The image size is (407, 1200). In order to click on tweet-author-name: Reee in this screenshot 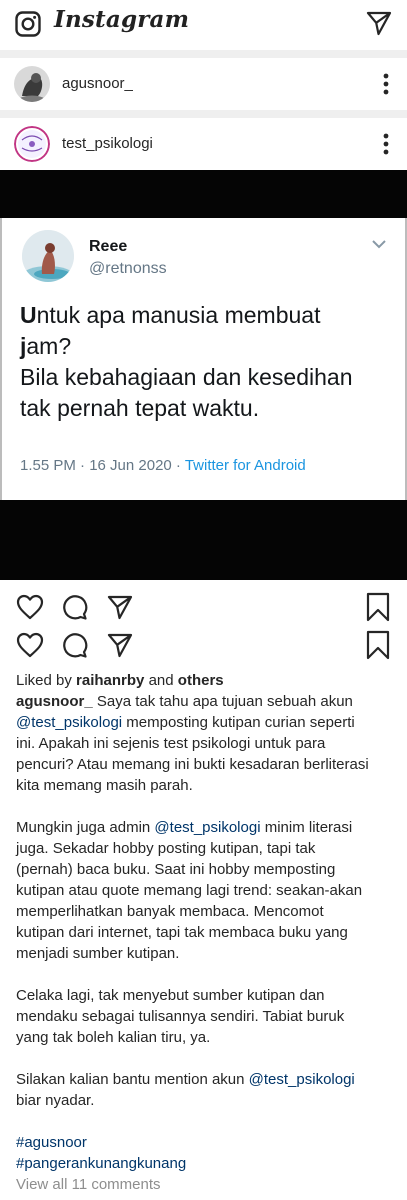, I will do `click(108, 246)`.